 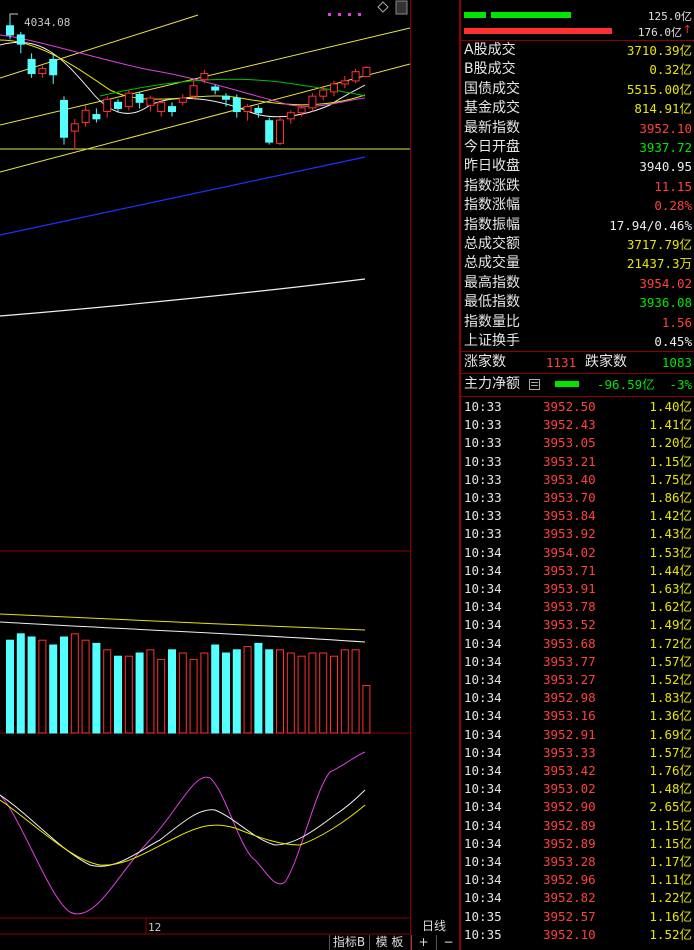 What do you see at coordinates (577, 425) in the screenshot?
I see `tick-row: 10:33 3952.43 1.41亿` at bounding box center [577, 425].